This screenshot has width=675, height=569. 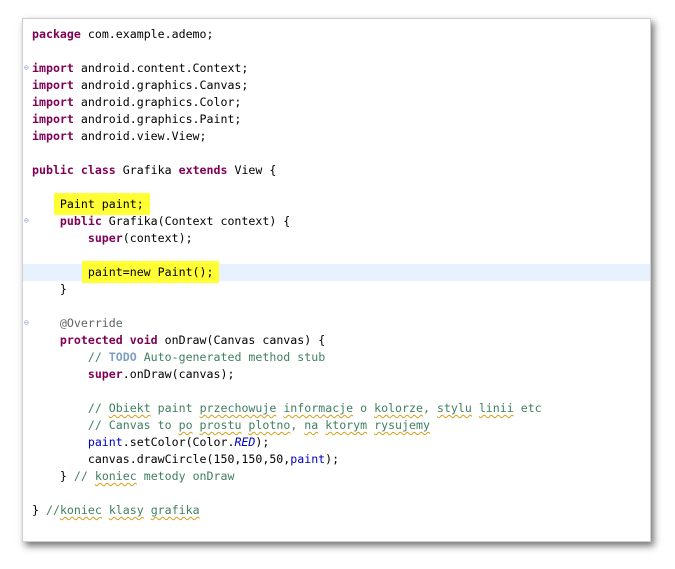 I want to click on code-line: import android.view.View;, so click(x=336, y=136).